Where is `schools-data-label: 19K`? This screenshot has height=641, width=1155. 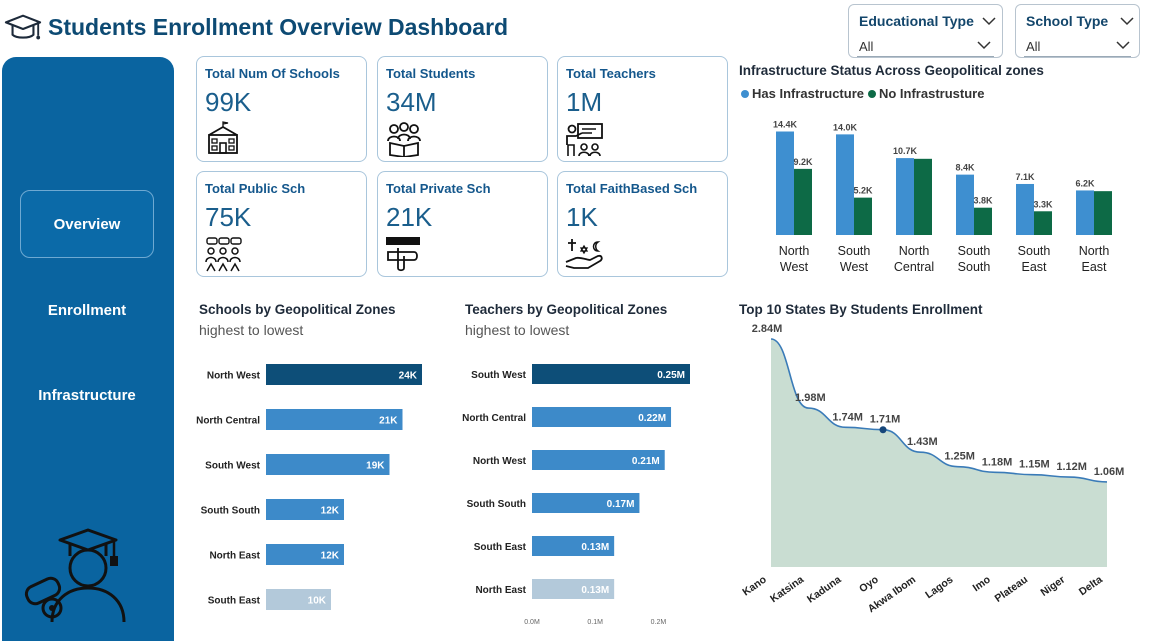 schools-data-label: 19K is located at coordinates (375, 466).